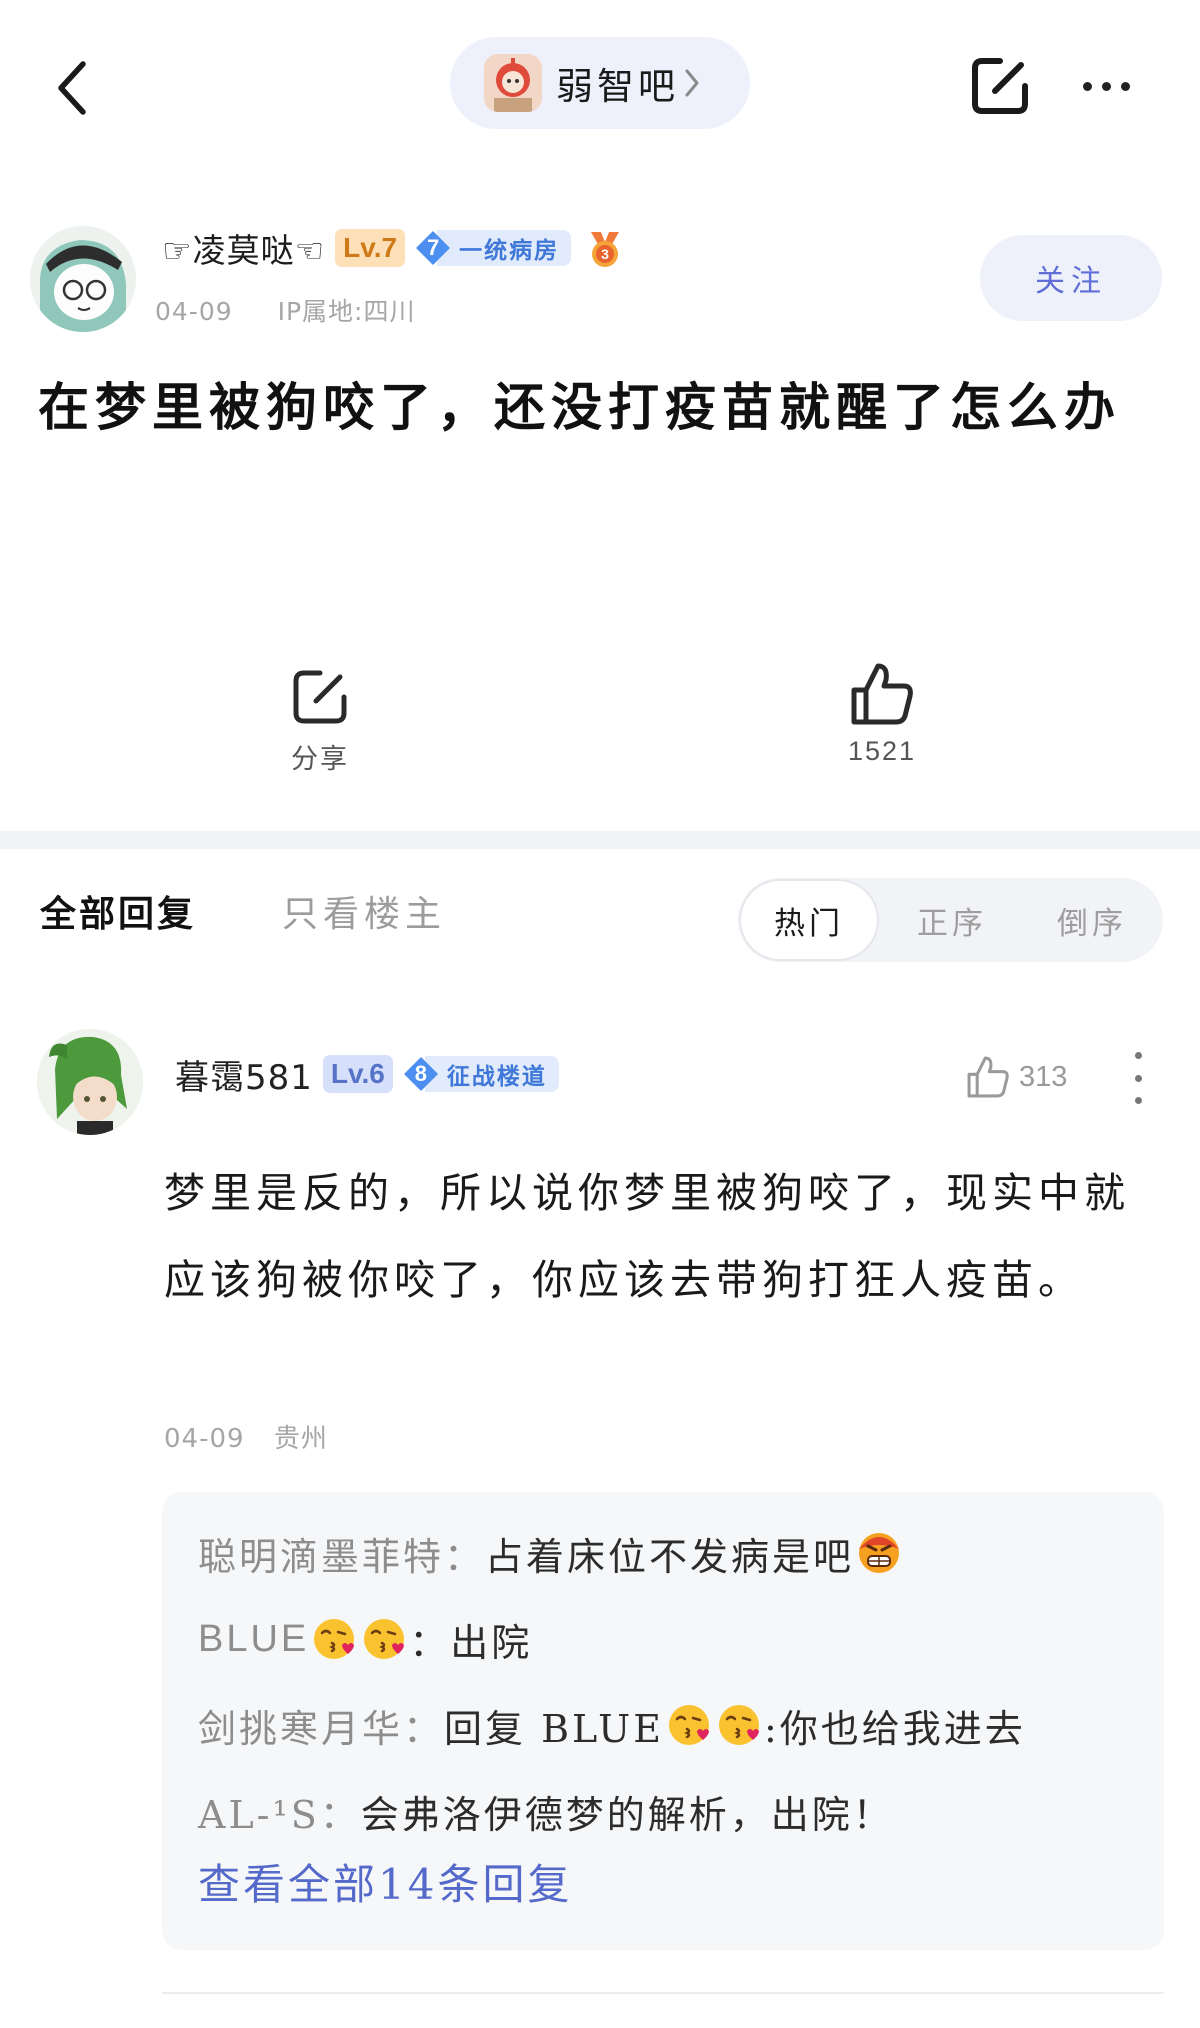 The height and width of the screenshot is (2028, 1200). Describe the element at coordinates (194, 311) in the screenshot. I see `post-date: 04-09` at that location.